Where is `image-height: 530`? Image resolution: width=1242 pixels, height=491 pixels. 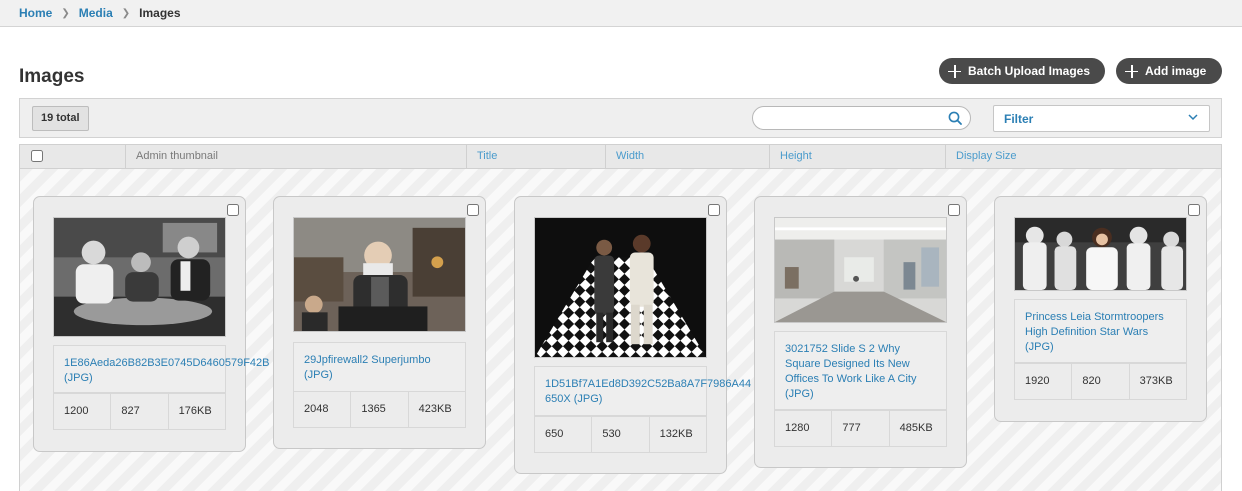
image-height: 530 is located at coordinates (619, 434).